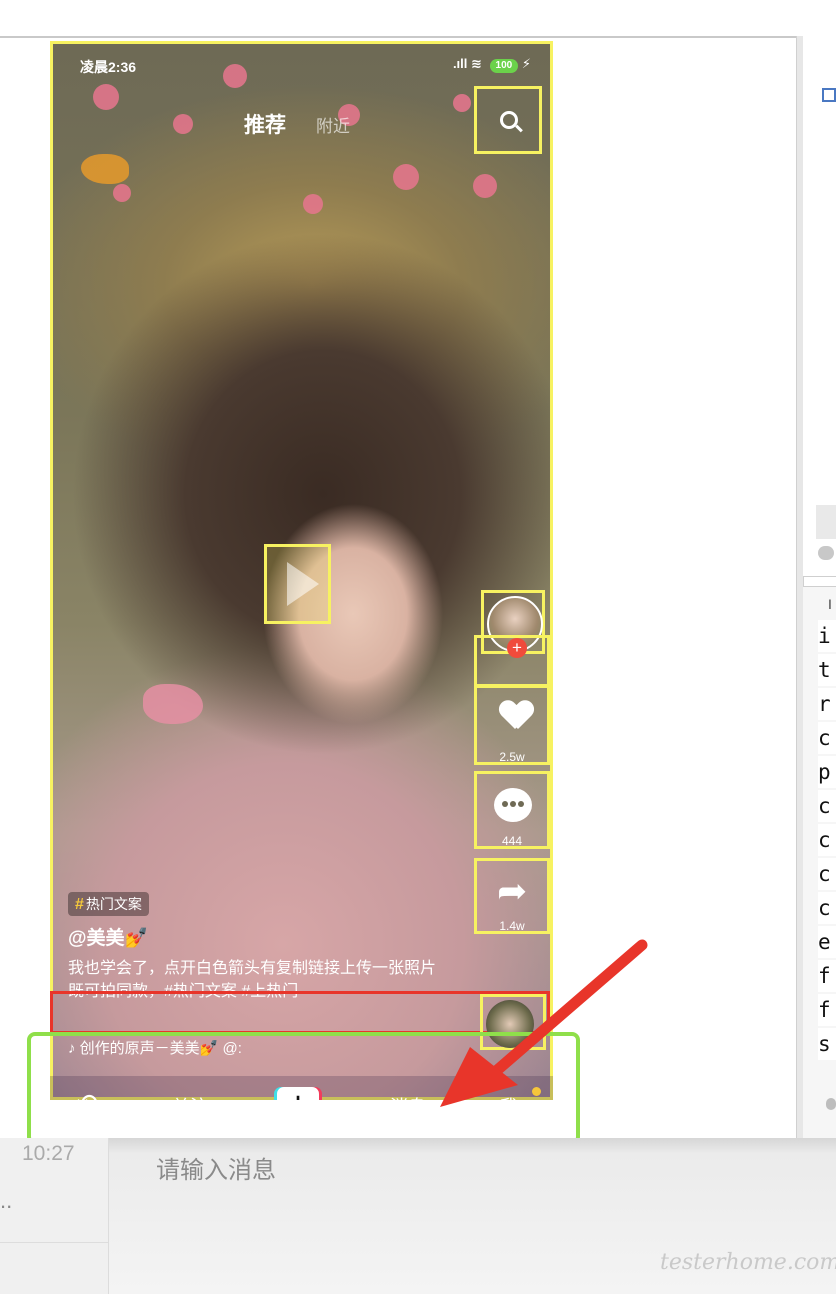 Image resolution: width=836 pixels, height=1294 pixels. I want to click on attributes-header: I, so click(830, 604).